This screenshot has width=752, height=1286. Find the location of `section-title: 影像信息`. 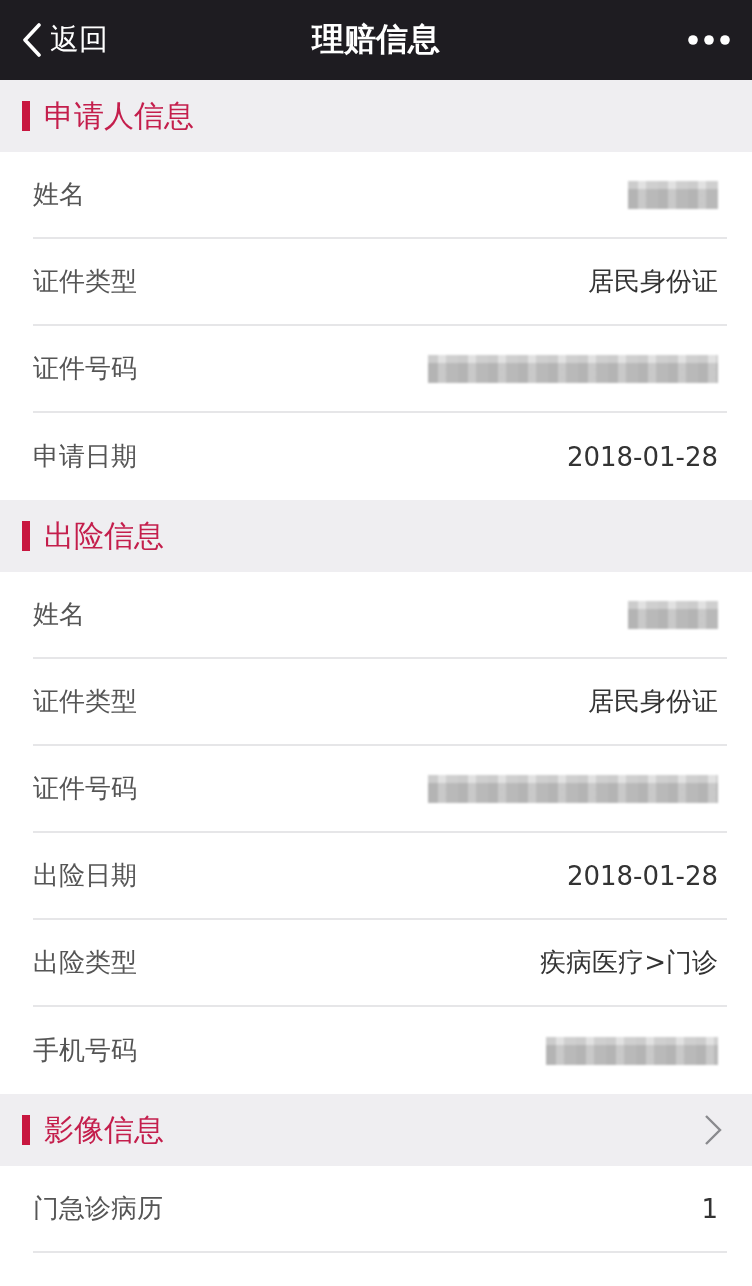

section-title: 影像信息 is located at coordinates (104, 1129).